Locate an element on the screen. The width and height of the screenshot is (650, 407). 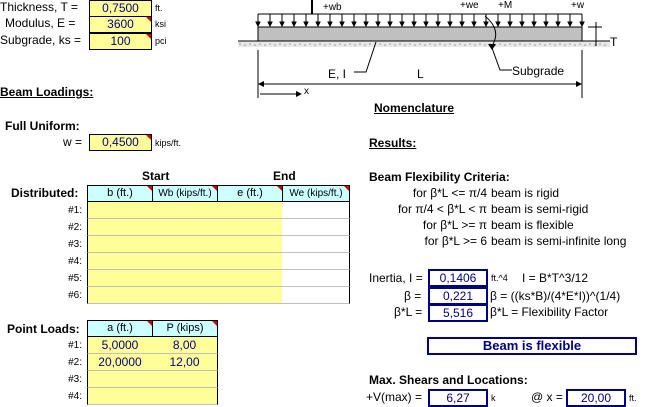
x-label: x is located at coordinates (306, 91).